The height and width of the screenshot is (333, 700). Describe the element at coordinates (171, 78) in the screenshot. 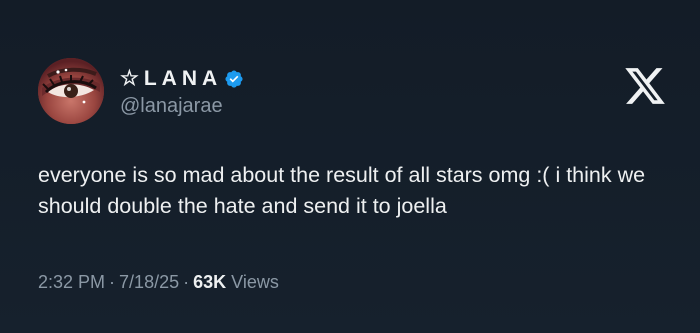

I see `display-name: ☆LANA` at that location.